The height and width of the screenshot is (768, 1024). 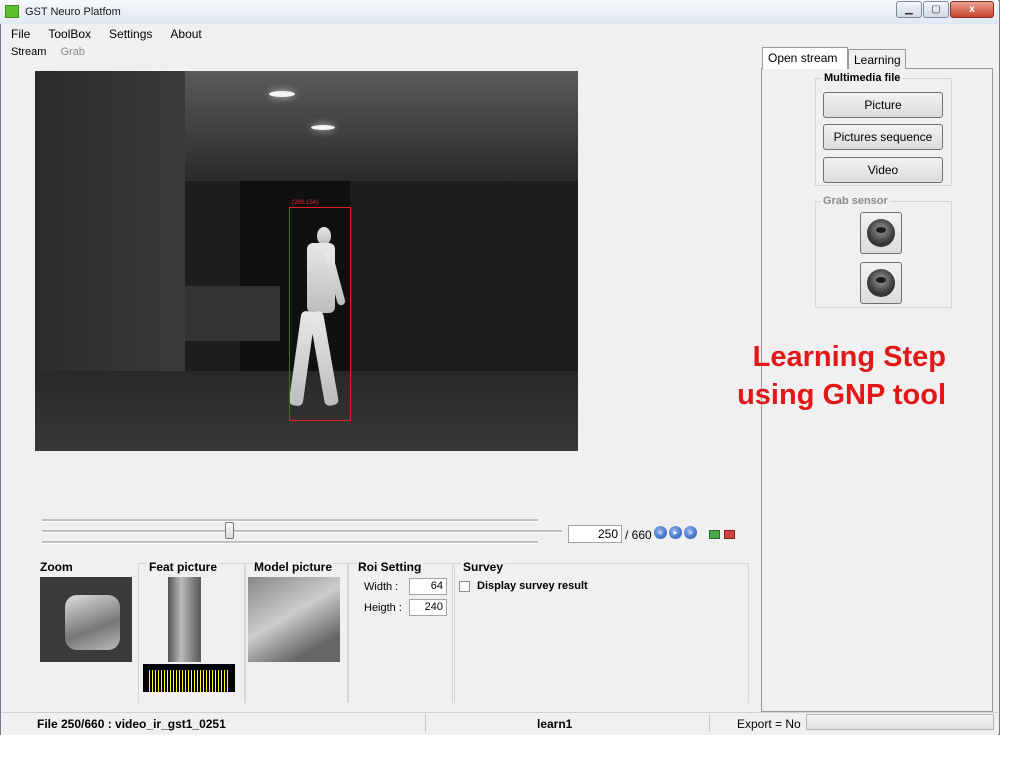 I want to click on previous-icon: «, so click(x=660, y=532).